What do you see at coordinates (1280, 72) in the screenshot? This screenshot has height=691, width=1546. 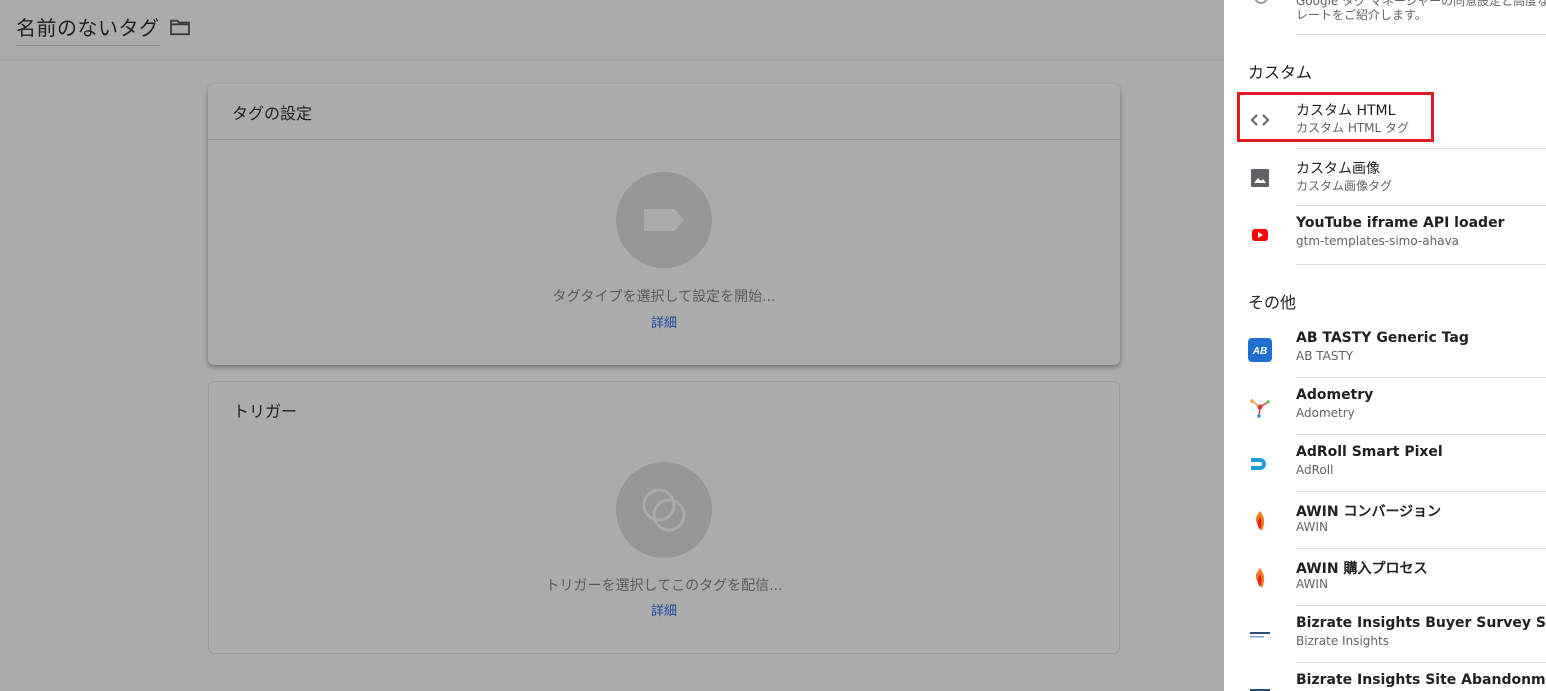 I see `section-custom: カスタム` at bounding box center [1280, 72].